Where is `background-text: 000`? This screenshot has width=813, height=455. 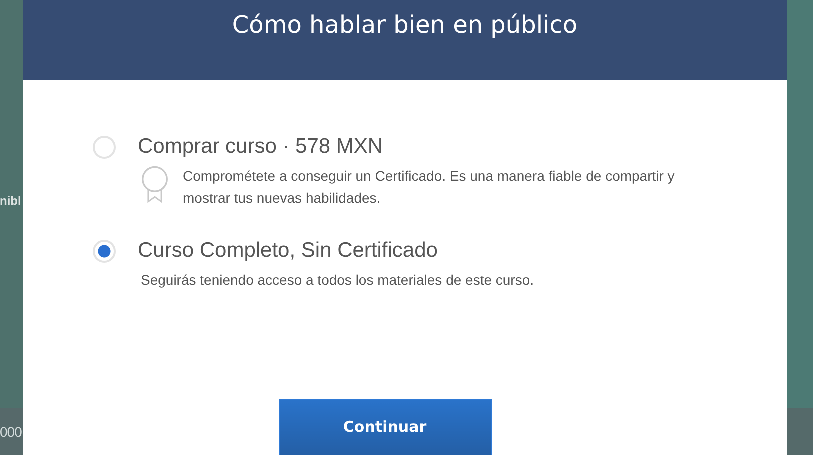 background-text: 000 is located at coordinates (11, 432).